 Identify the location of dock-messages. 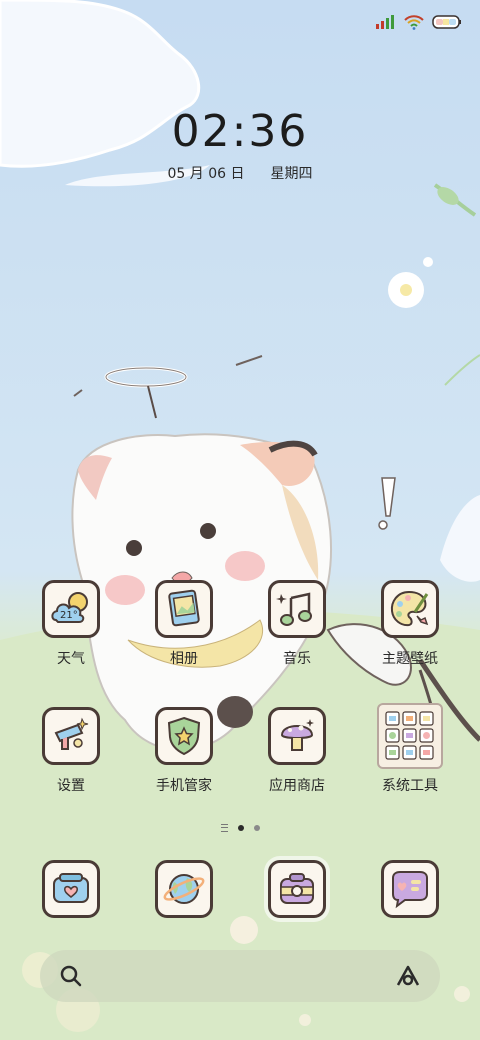
(410, 889).